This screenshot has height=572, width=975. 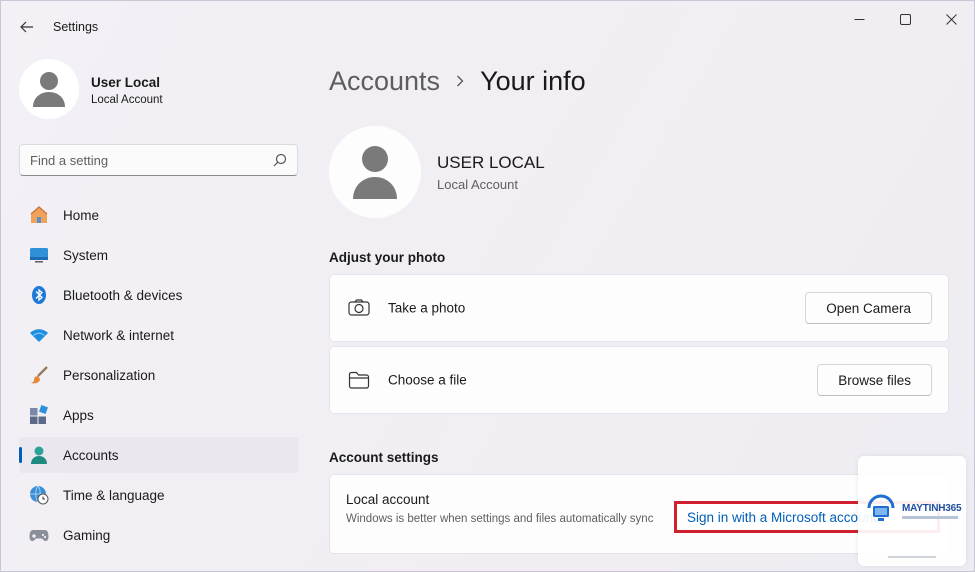 I want to click on close-button, so click(x=951, y=19).